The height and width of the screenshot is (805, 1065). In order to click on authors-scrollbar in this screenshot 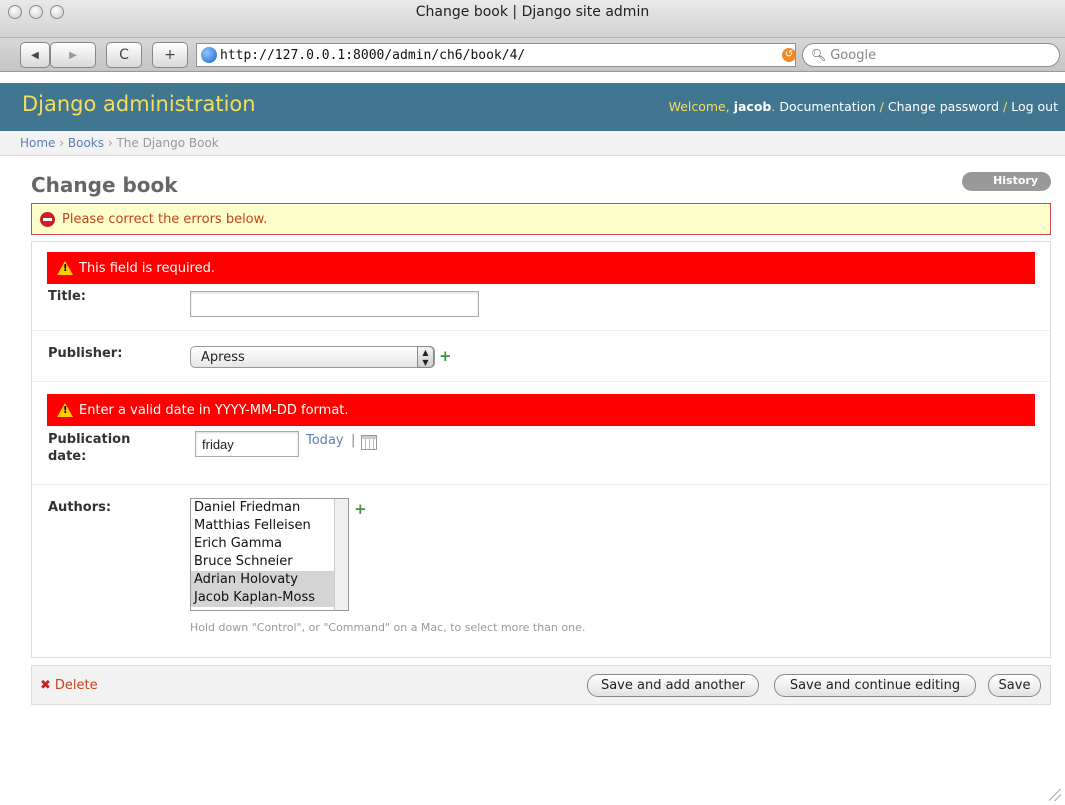, I will do `click(341, 554)`.